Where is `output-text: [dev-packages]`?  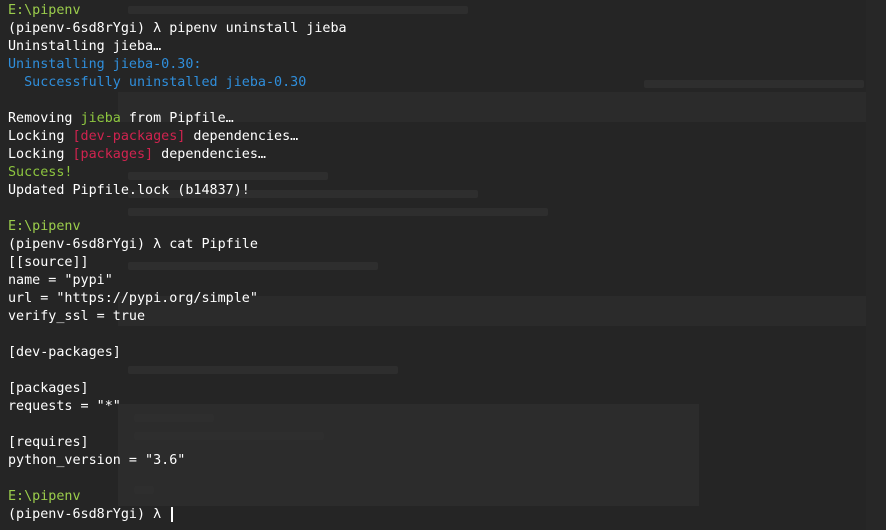
output-text: [dev-packages] is located at coordinates (64, 352).